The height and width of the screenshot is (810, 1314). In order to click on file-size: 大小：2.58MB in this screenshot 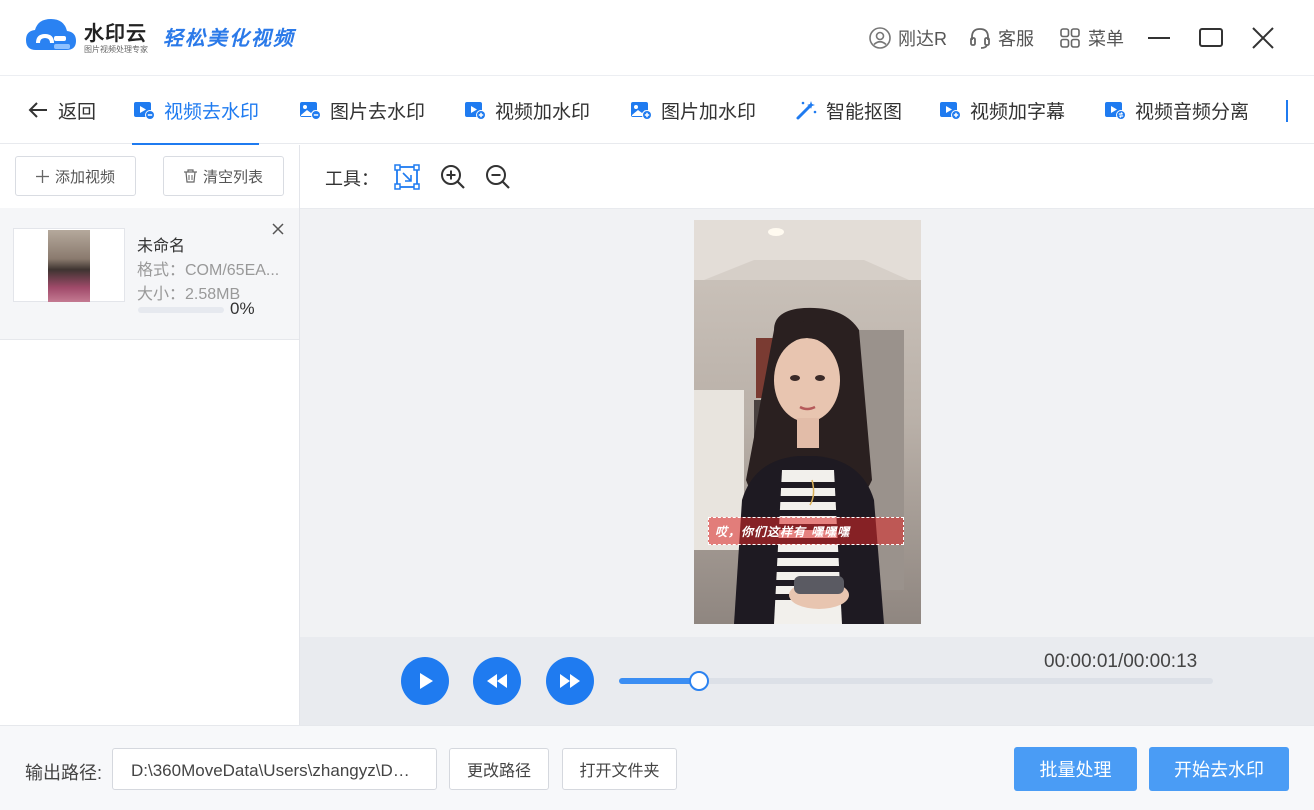, I will do `click(189, 294)`.